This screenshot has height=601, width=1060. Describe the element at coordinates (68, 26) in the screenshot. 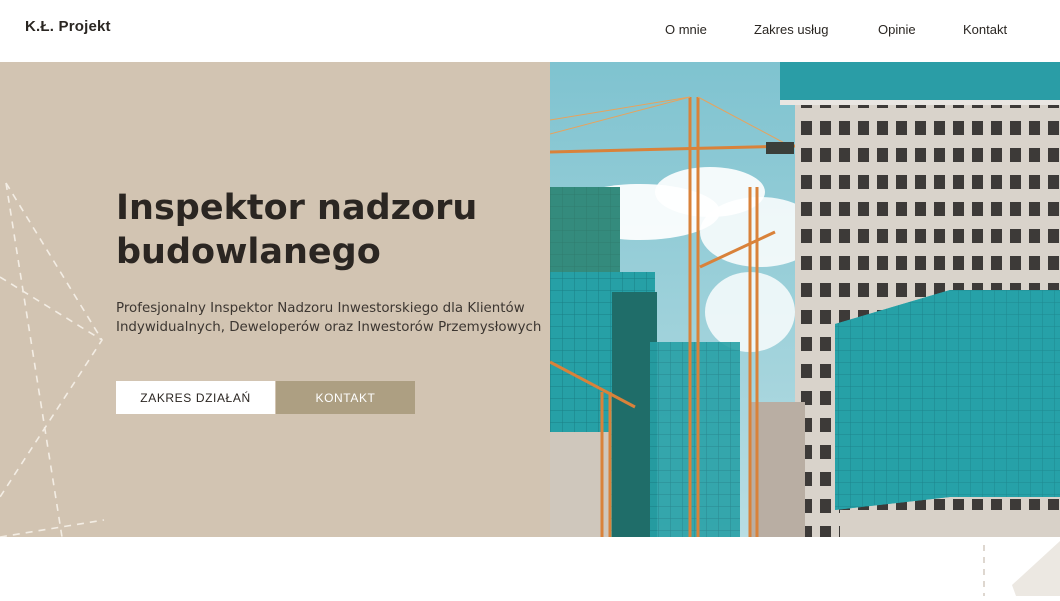

I see `brand-logo: K.Ł. Projekt` at that location.